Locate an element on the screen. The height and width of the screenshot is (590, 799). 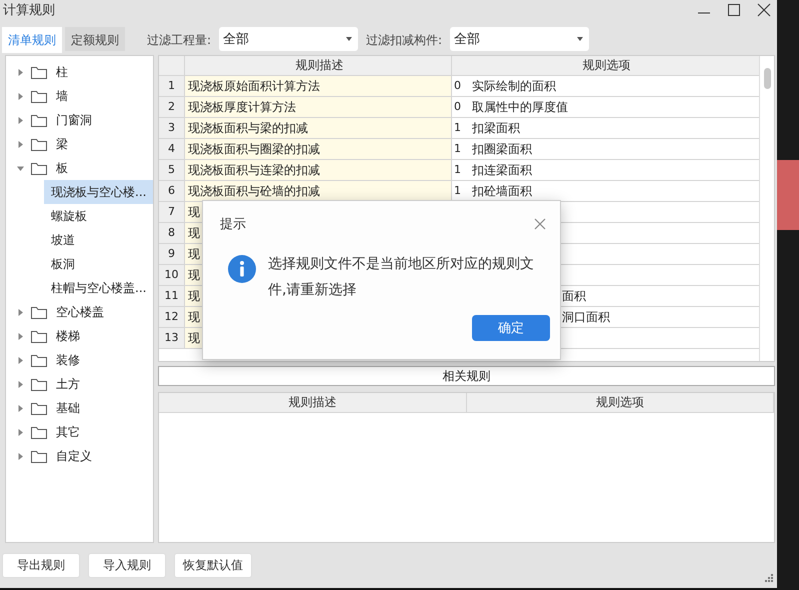
window-title: 计算规则 is located at coordinates (29, 10).